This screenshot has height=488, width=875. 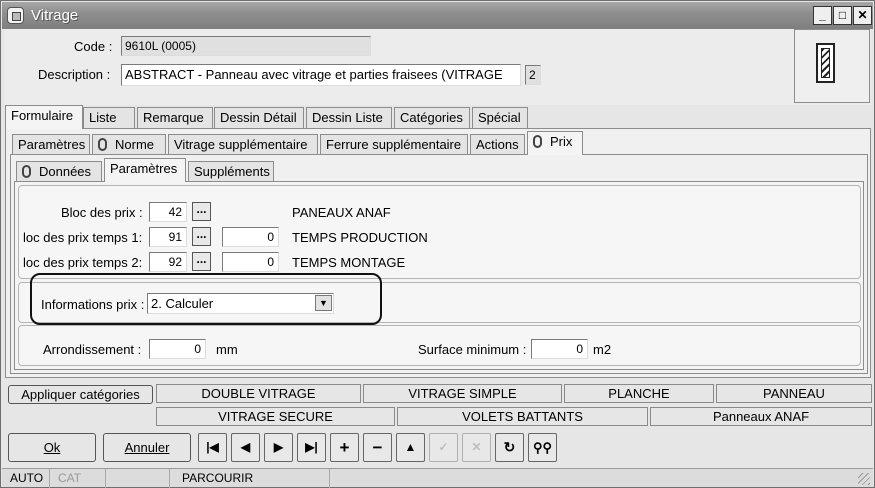 What do you see at coordinates (360, 237) in the screenshot?
I see `temps1-description: TEMPS PRODUCTION` at bounding box center [360, 237].